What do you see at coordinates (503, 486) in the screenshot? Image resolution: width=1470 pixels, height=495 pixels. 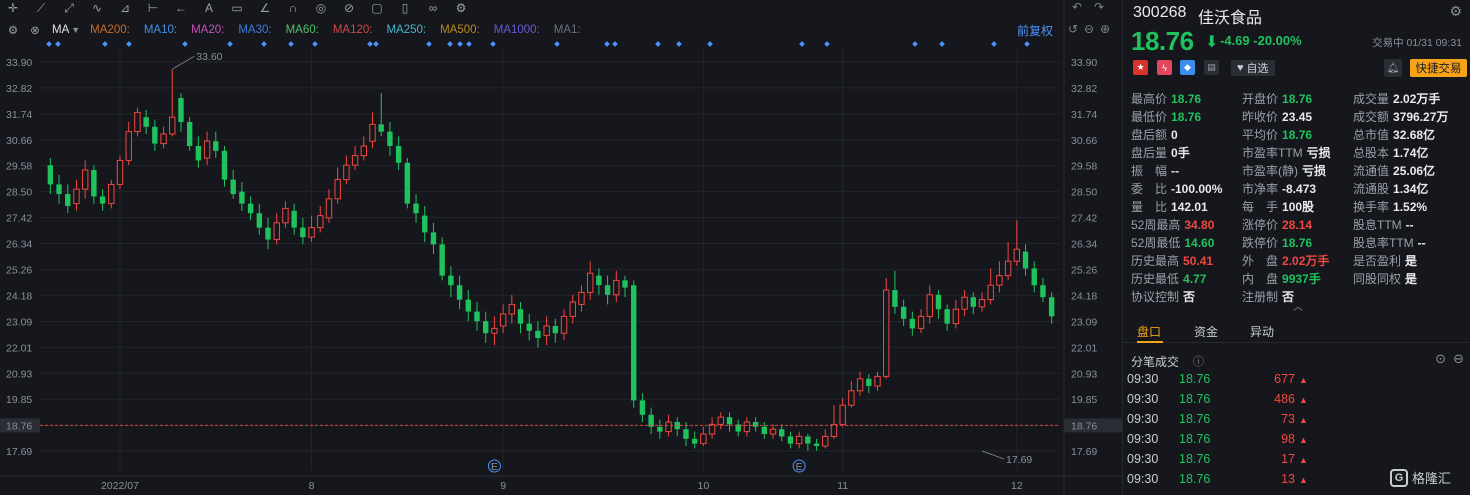 I see `x-tick-label: 9` at bounding box center [503, 486].